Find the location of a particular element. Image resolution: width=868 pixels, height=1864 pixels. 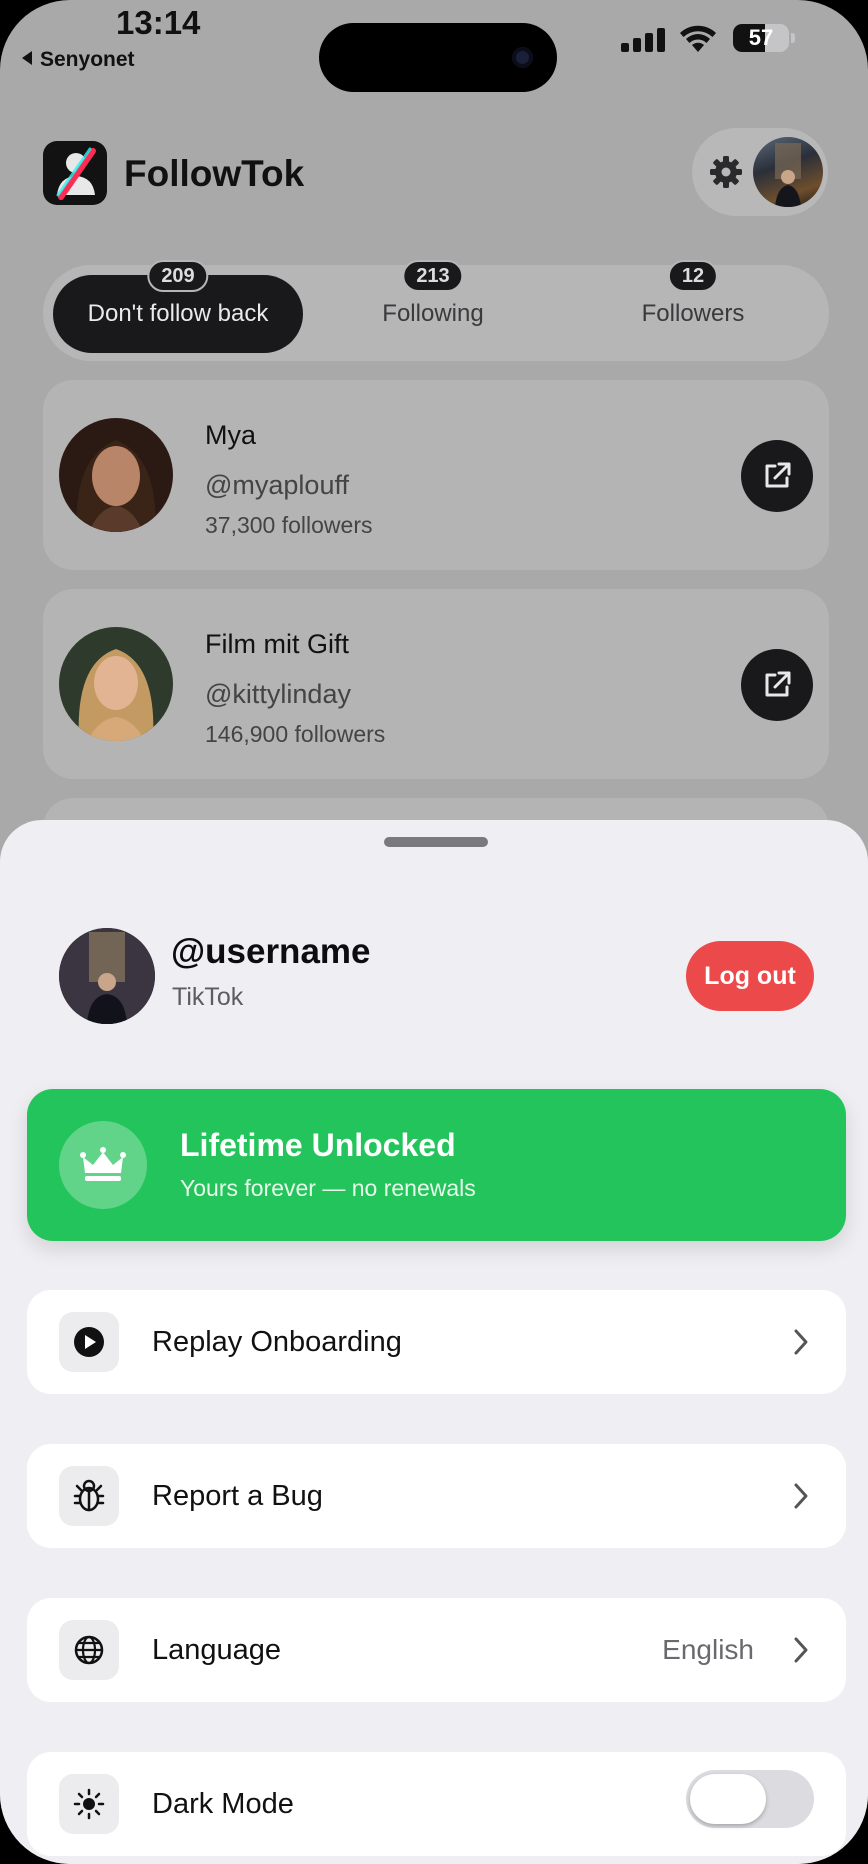

cellular-signal-icon is located at coordinates (643, 40).